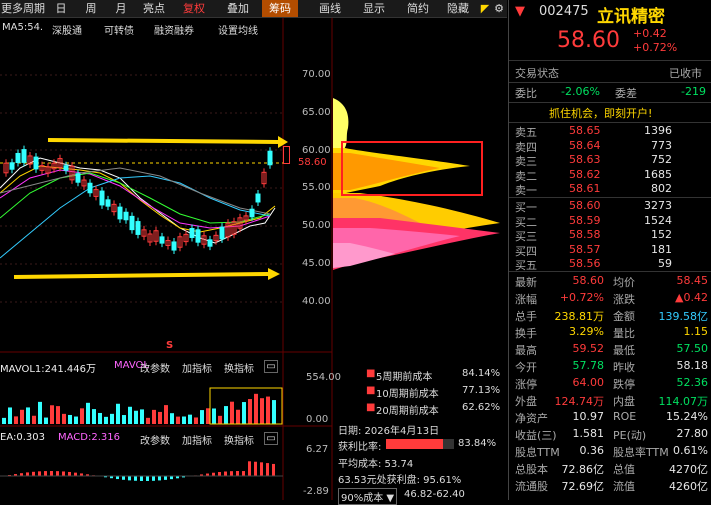  What do you see at coordinates (399, 478) in the screenshot?
I see `chip-cost-at-price: 63.53元处获利盘: 95.61%` at bounding box center [399, 478].